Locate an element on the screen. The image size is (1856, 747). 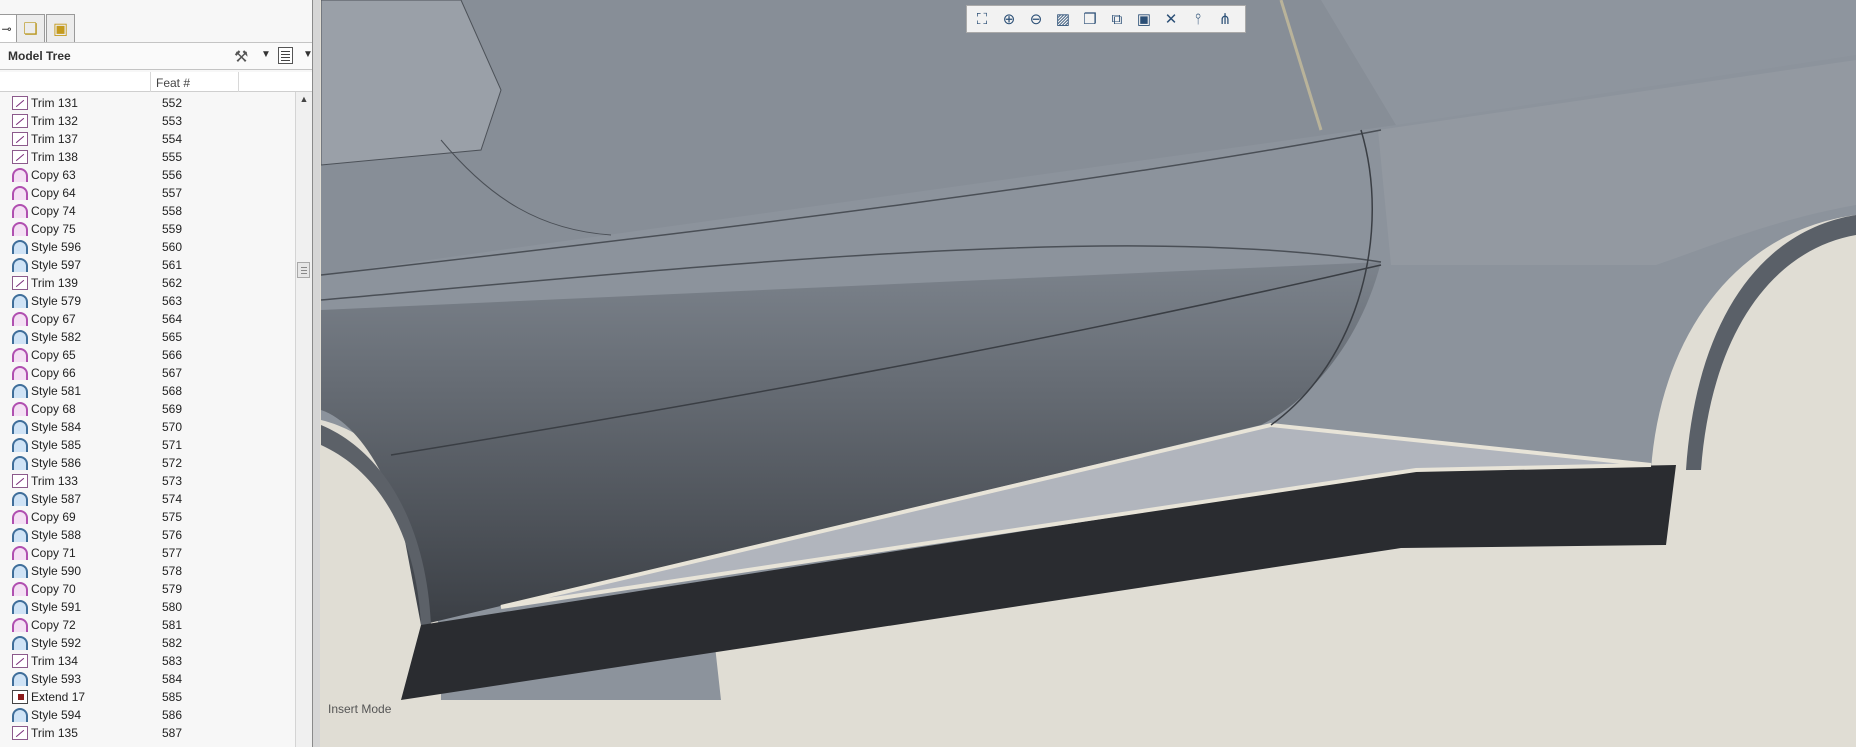
tree-column-header: Feat # is located at coordinates (156, 82).